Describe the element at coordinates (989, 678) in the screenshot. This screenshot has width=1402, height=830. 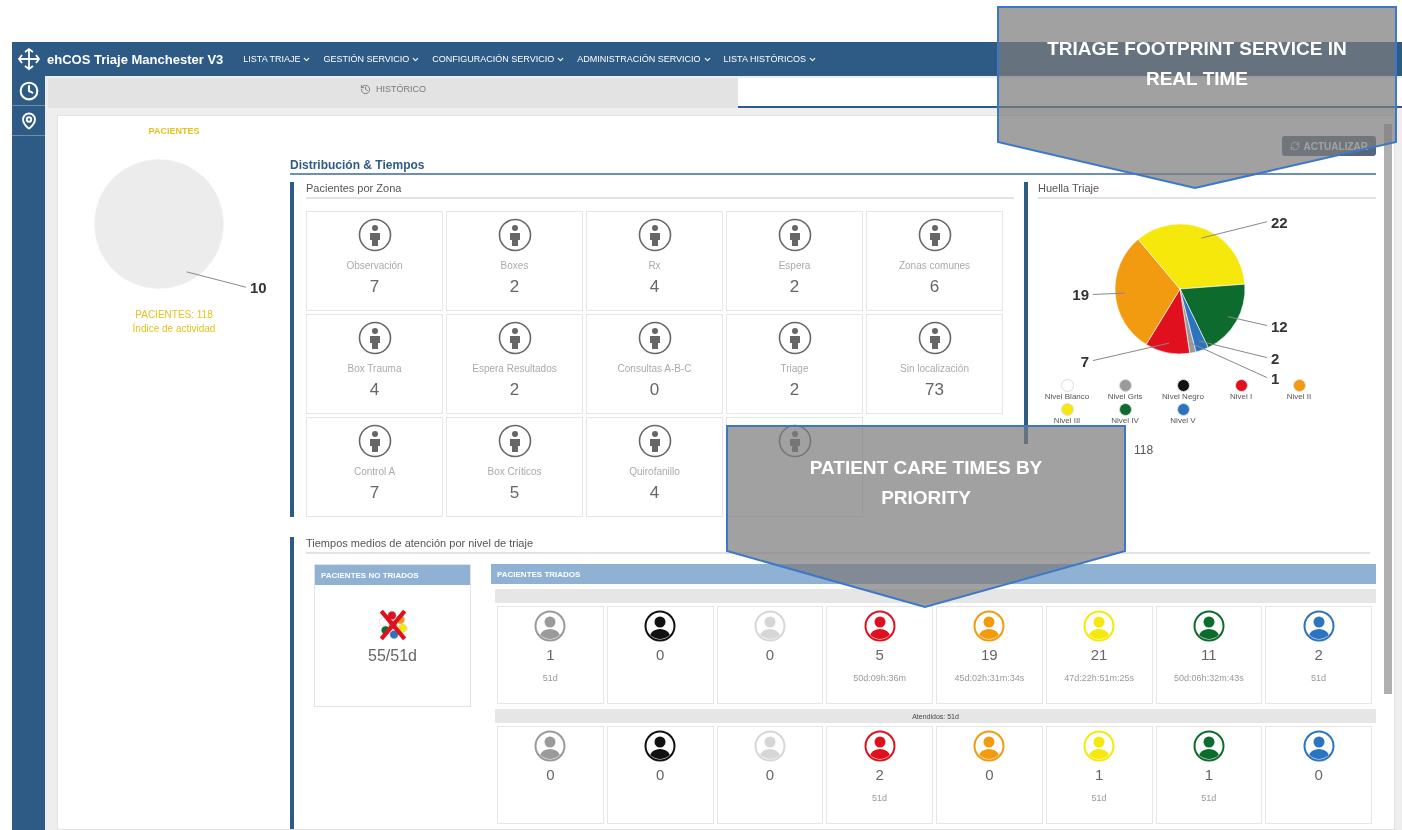
I see `level-time: 45d:02h:31m:34s` at that location.